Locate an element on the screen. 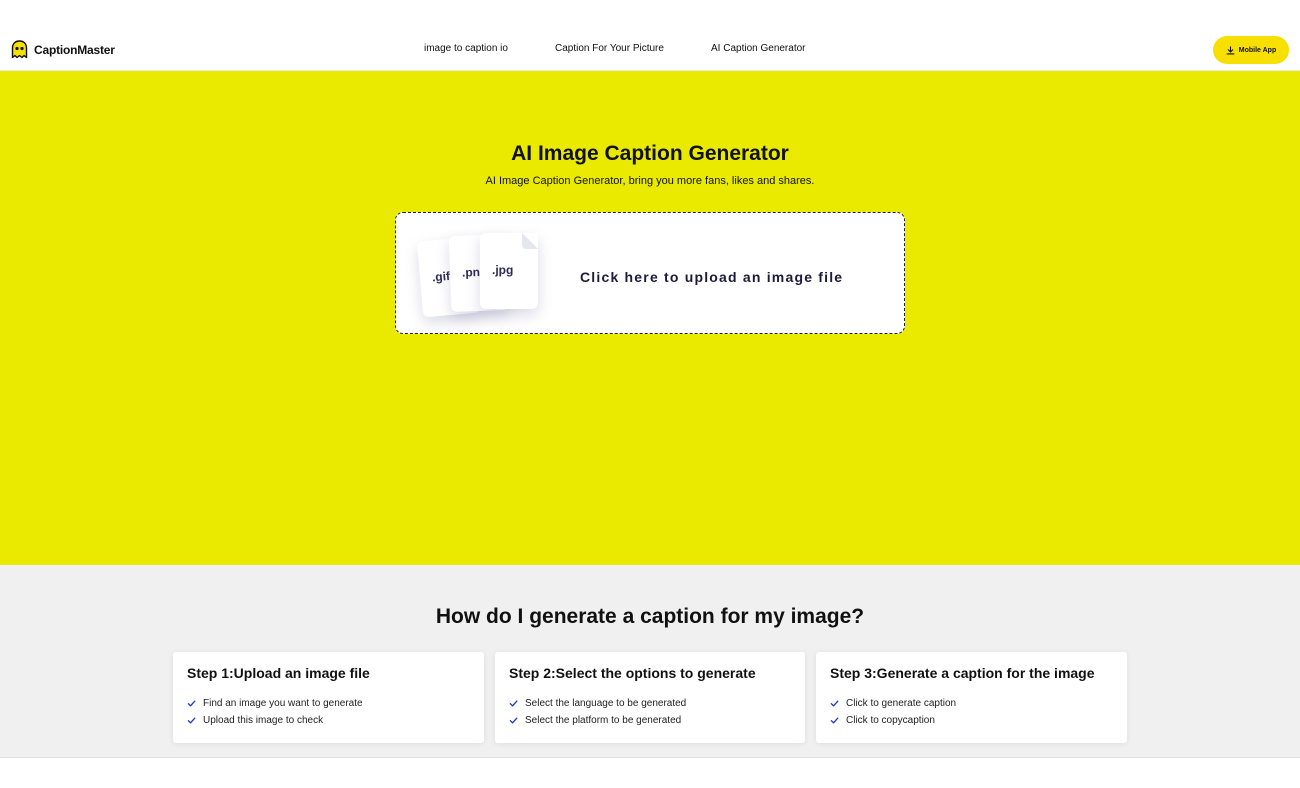 The image size is (1300, 788). step-item: Click to copycaption is located at coordinates (971, 720).